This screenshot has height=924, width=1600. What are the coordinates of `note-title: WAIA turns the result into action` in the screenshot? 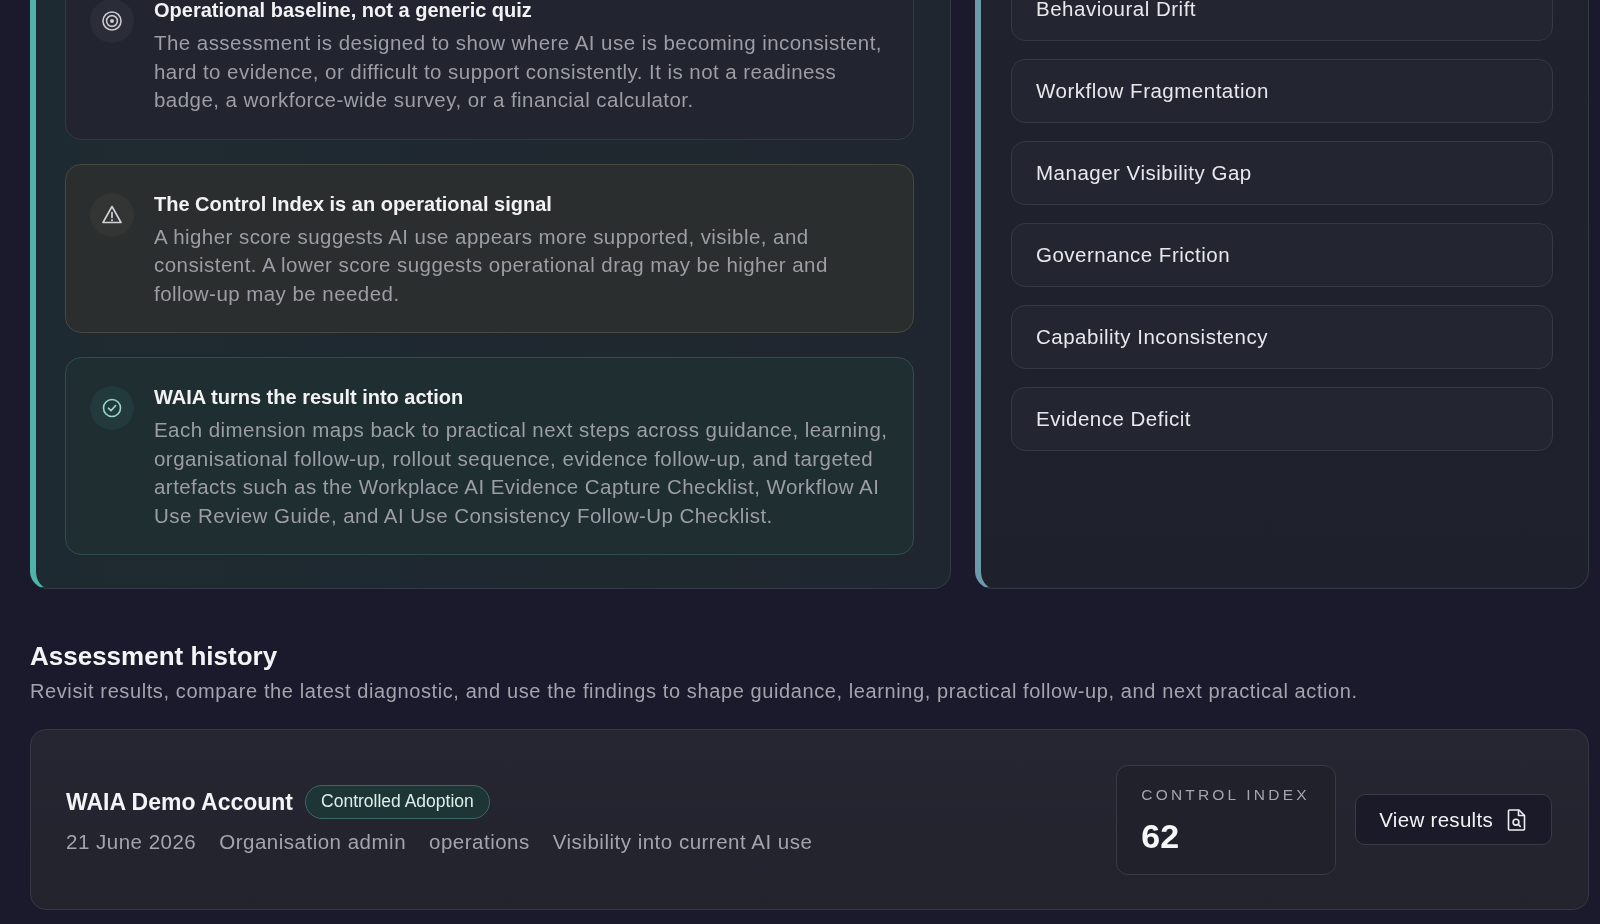 It's located at (309, 397).